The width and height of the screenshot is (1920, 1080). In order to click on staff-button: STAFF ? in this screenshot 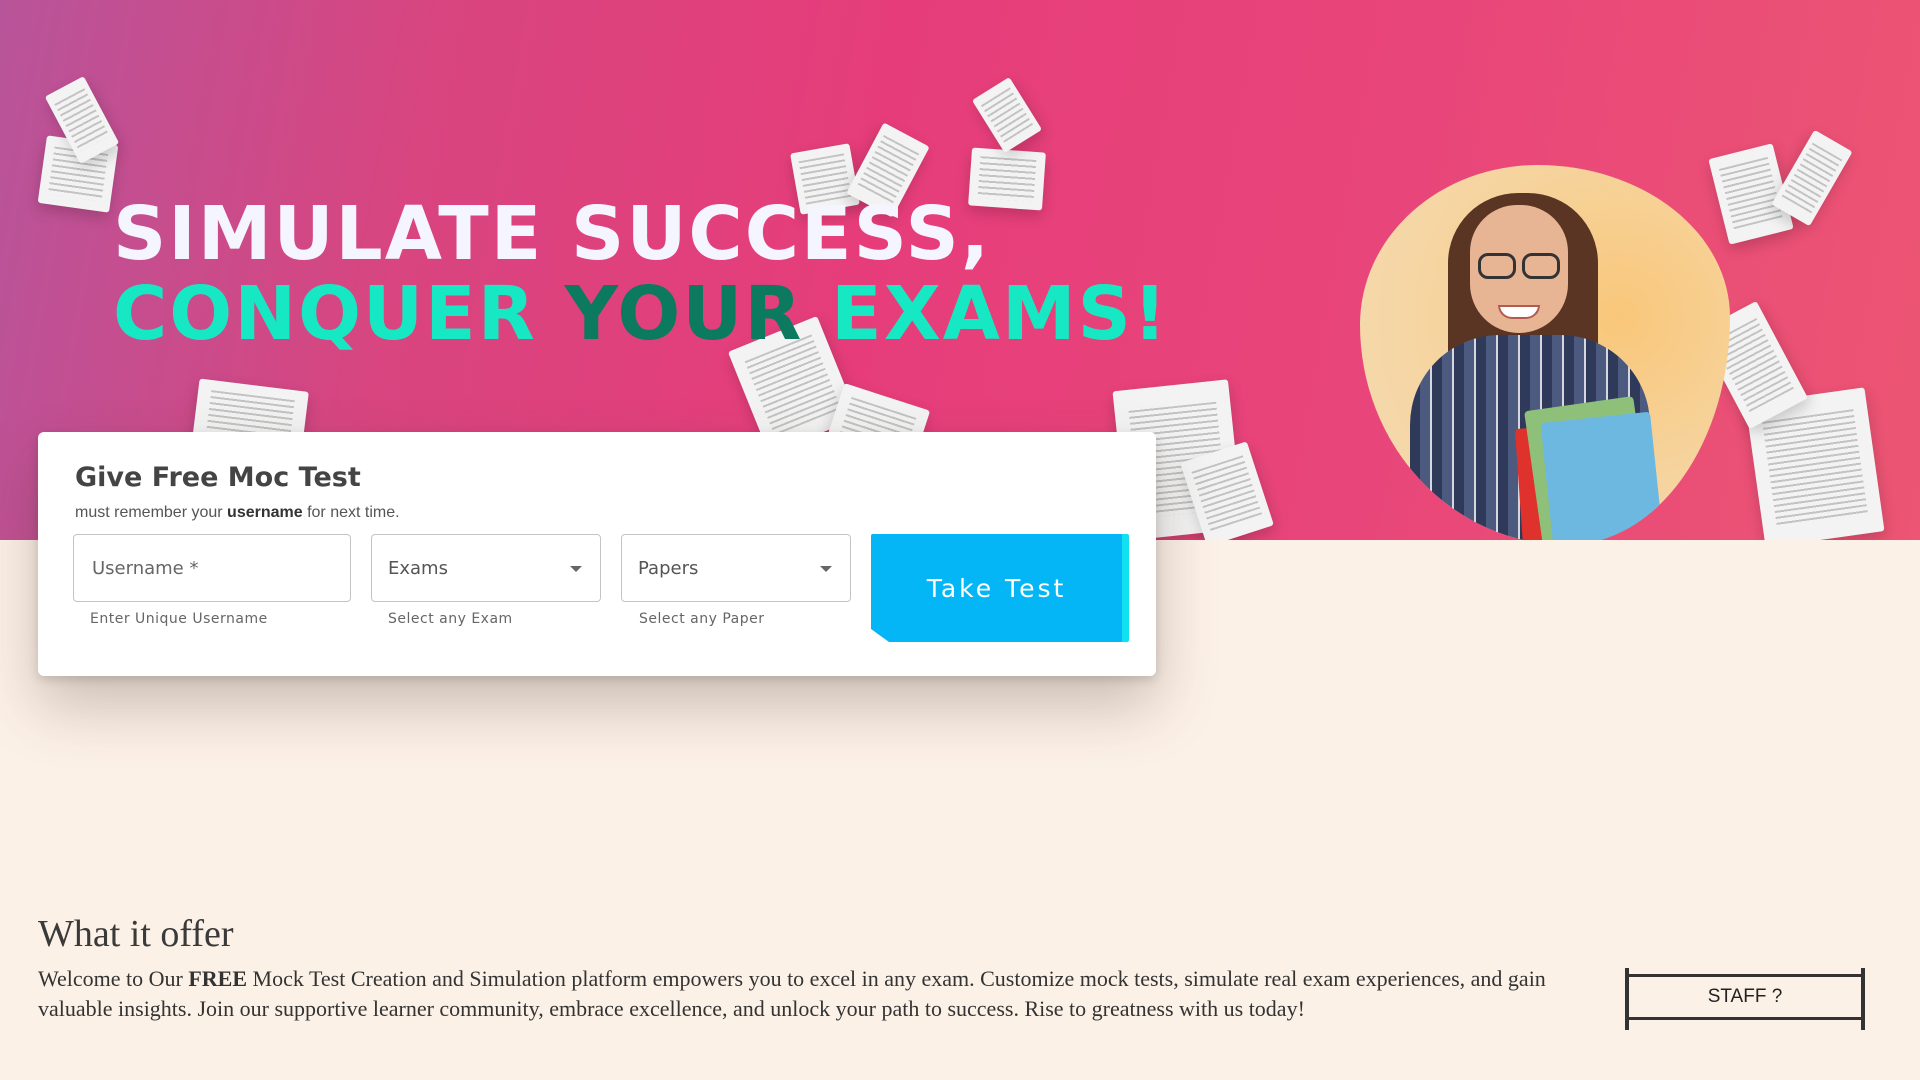, I will do `click(1745, 999)`.